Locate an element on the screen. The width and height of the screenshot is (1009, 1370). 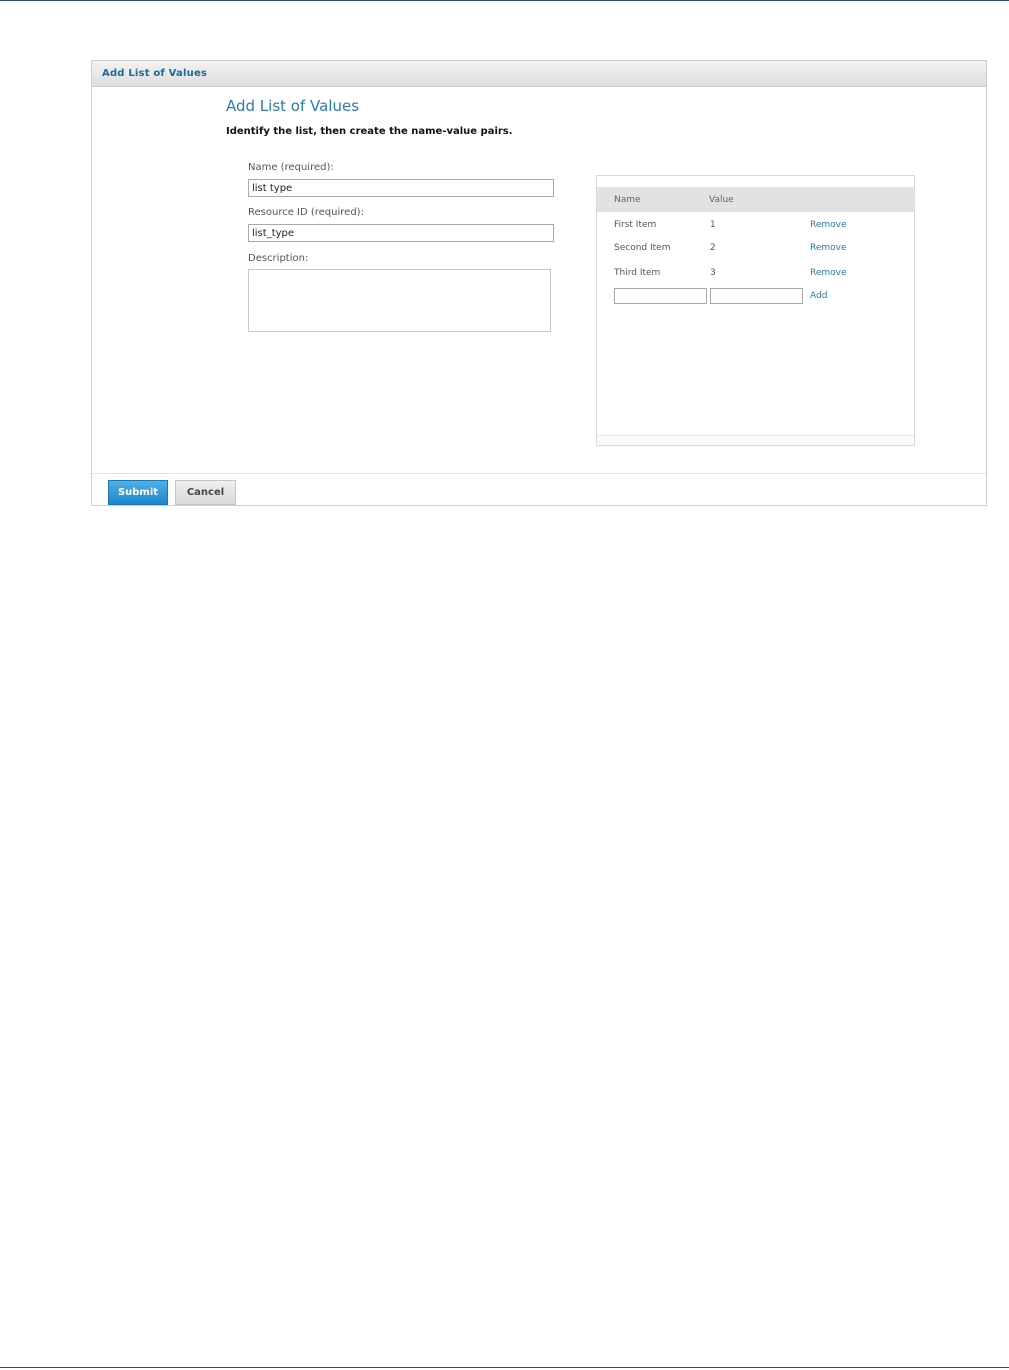
bottom-rule is located at coordinates (504, 1367).